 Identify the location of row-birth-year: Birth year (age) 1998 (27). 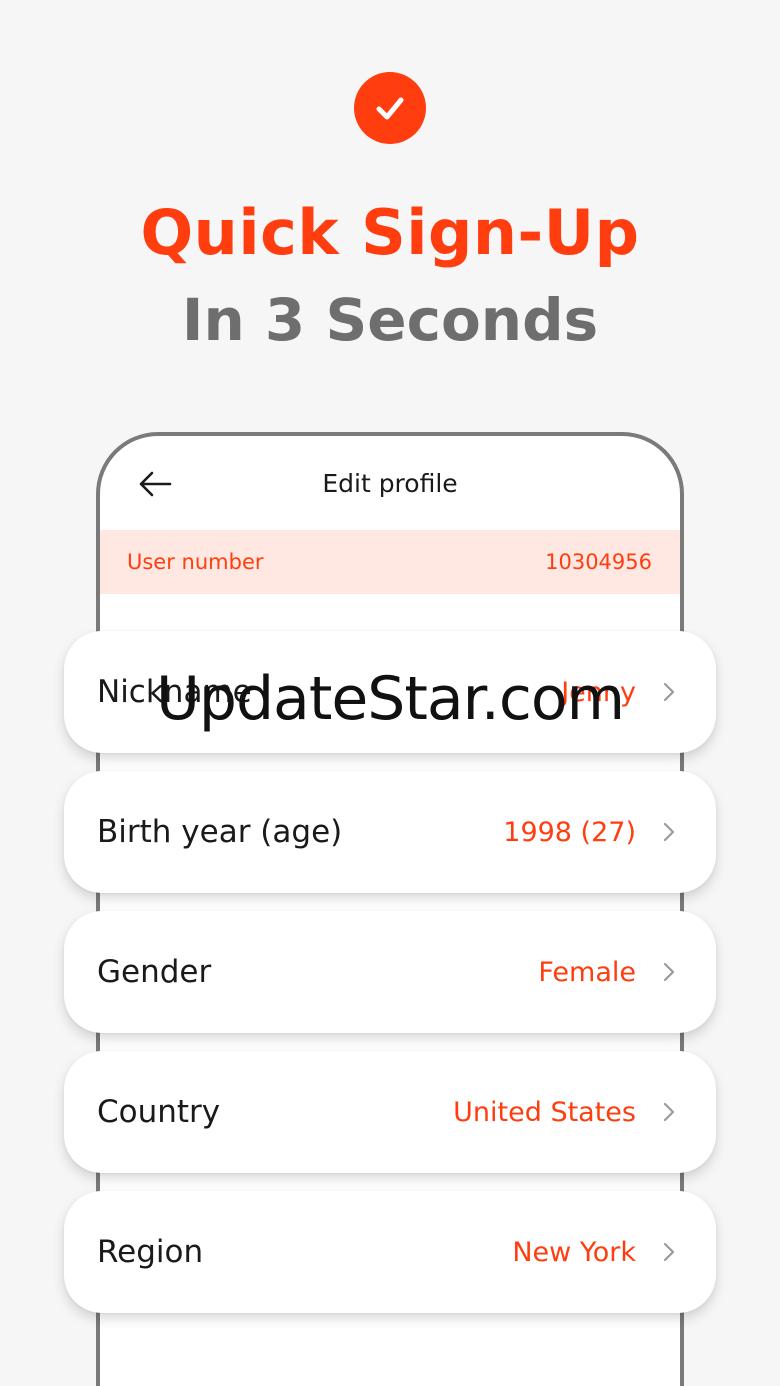
(390, 832).